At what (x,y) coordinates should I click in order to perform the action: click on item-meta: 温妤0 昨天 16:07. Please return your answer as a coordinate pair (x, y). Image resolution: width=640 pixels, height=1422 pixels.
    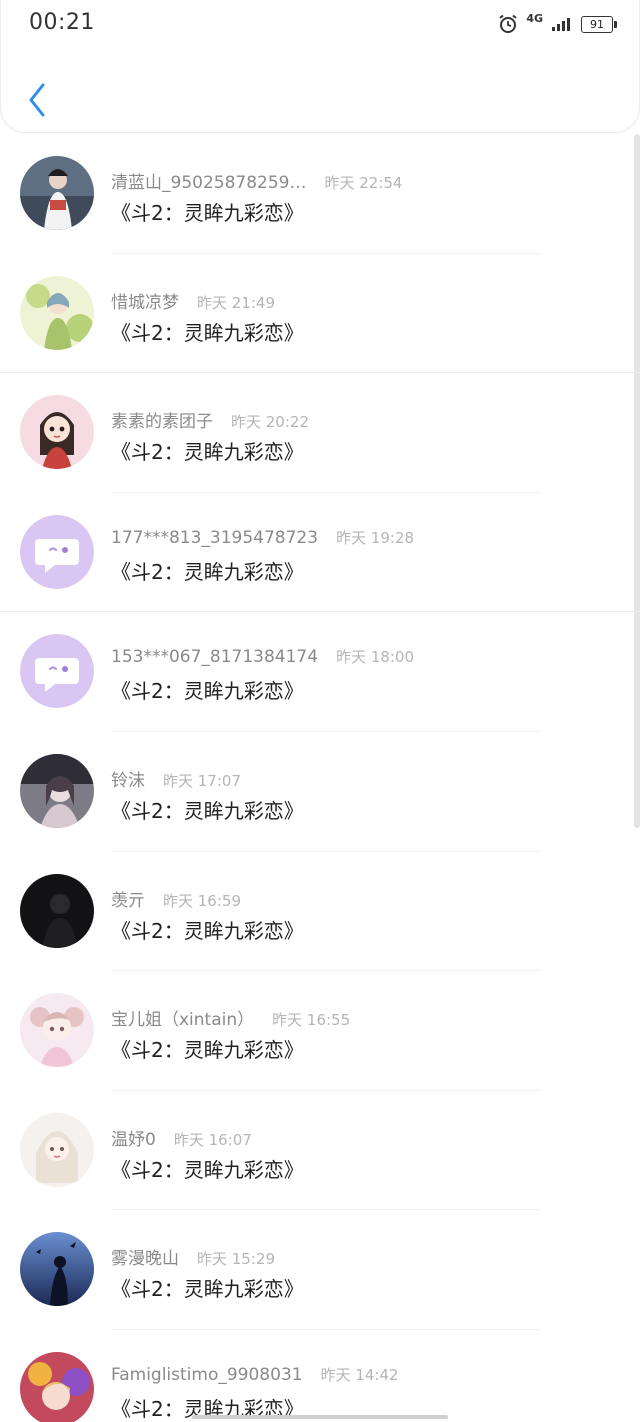
    Looking at the image, I should click on (181, 1137).